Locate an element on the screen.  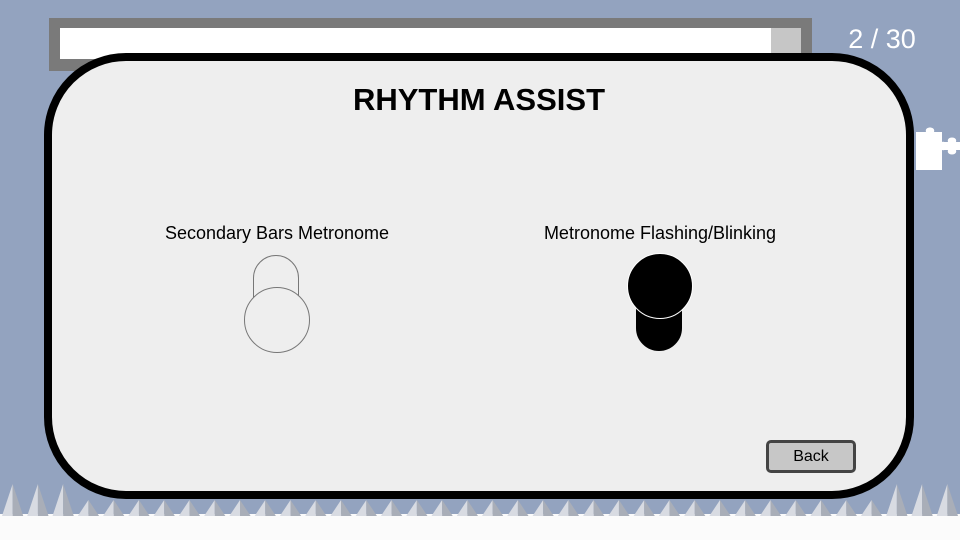
option-secondary-bars-metronome: Secondary Bars Metronome is located at coordinates (277, 291).